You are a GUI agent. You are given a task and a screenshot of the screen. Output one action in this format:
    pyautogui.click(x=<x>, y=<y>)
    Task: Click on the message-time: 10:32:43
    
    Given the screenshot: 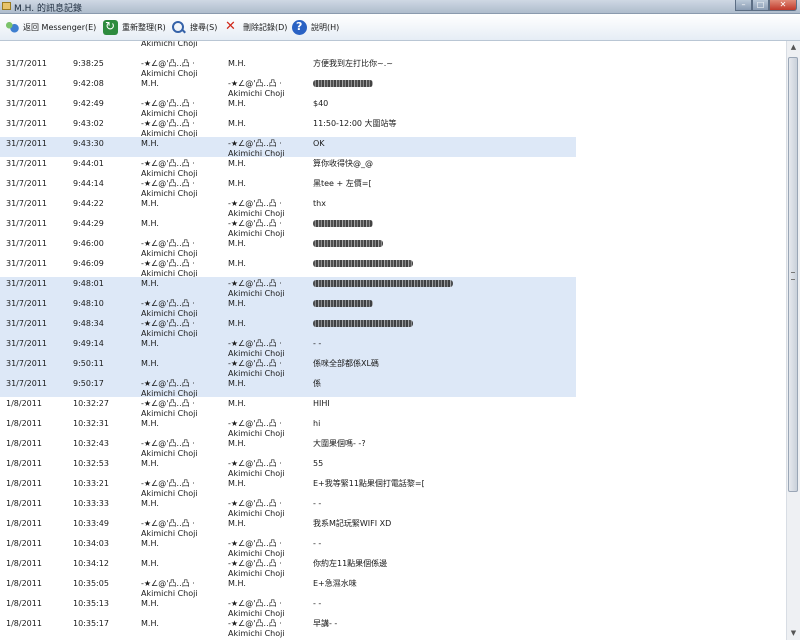 What is the action you would take?
    pyautogui.click(x=91, y=443)
    